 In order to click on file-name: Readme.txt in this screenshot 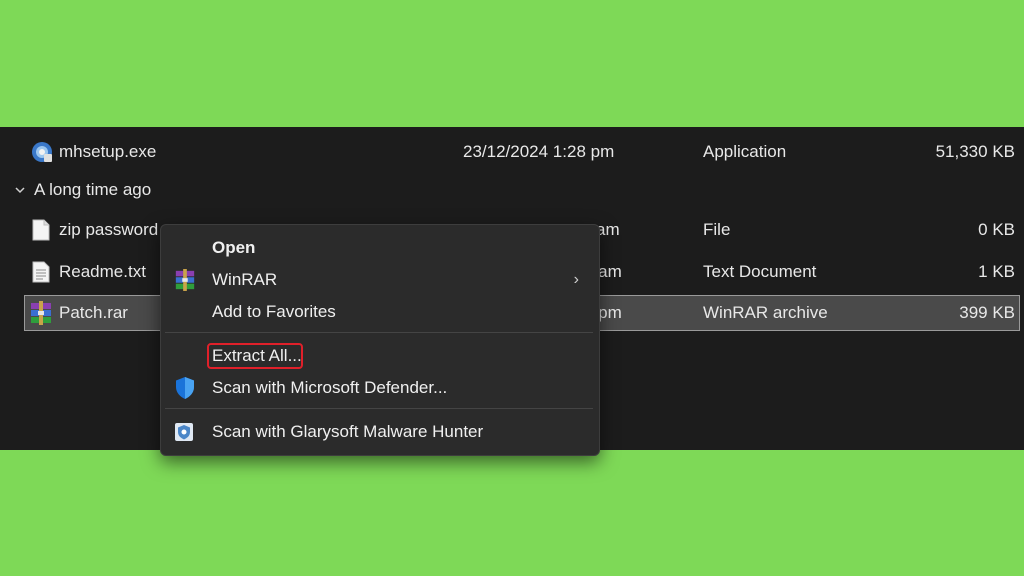, I will do `click(102, 271)`.